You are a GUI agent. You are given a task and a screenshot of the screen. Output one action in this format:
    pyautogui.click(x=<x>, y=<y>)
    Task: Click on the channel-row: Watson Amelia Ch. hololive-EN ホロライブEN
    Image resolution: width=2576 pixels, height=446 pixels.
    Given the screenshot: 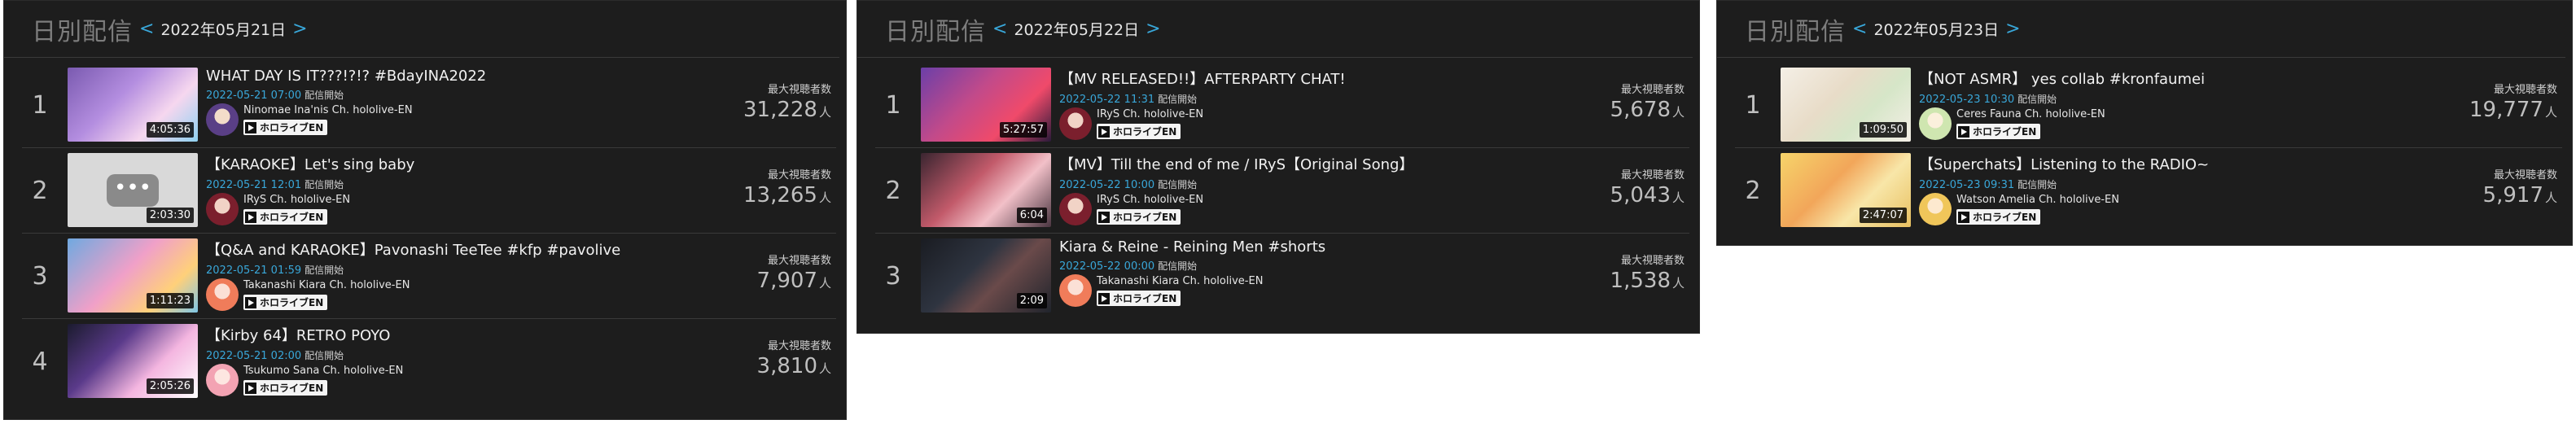 What is the action you would take?
    pyautogui.click(x=2175, y=209)
    